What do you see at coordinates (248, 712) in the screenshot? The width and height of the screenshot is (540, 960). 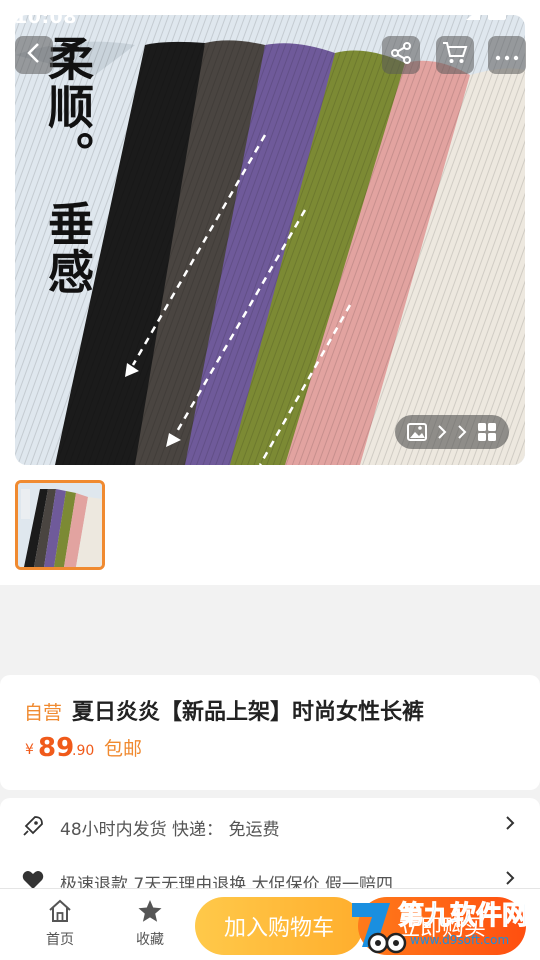 I see `product-title: 夏日炎炎【新品上架】时尚女性长裤` at bounding box center [248, 712].